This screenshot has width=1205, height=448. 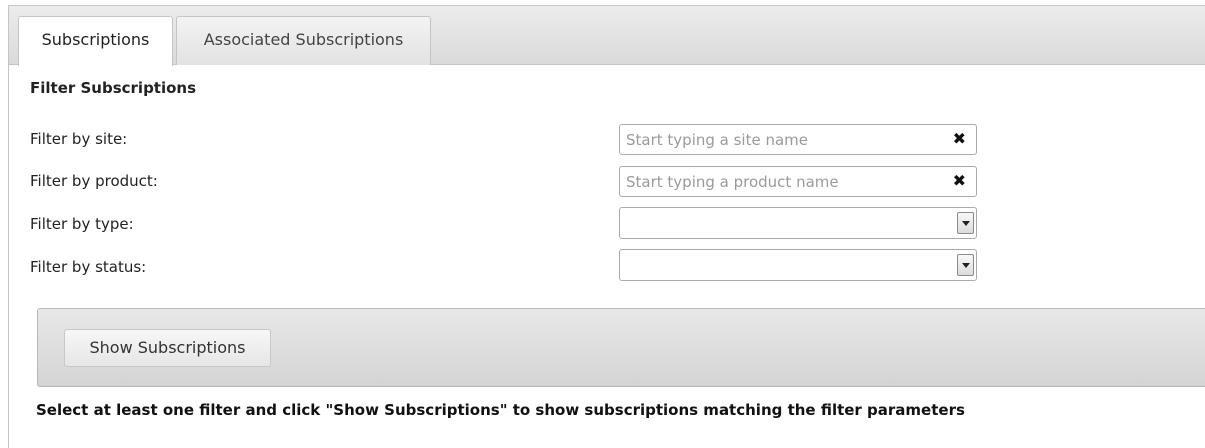 What do you see at coordinates (303, 40) in the screenshot?
I see `tab-associated-subscriptions: Associated Subscriptions` at bounding box center [303, 40].